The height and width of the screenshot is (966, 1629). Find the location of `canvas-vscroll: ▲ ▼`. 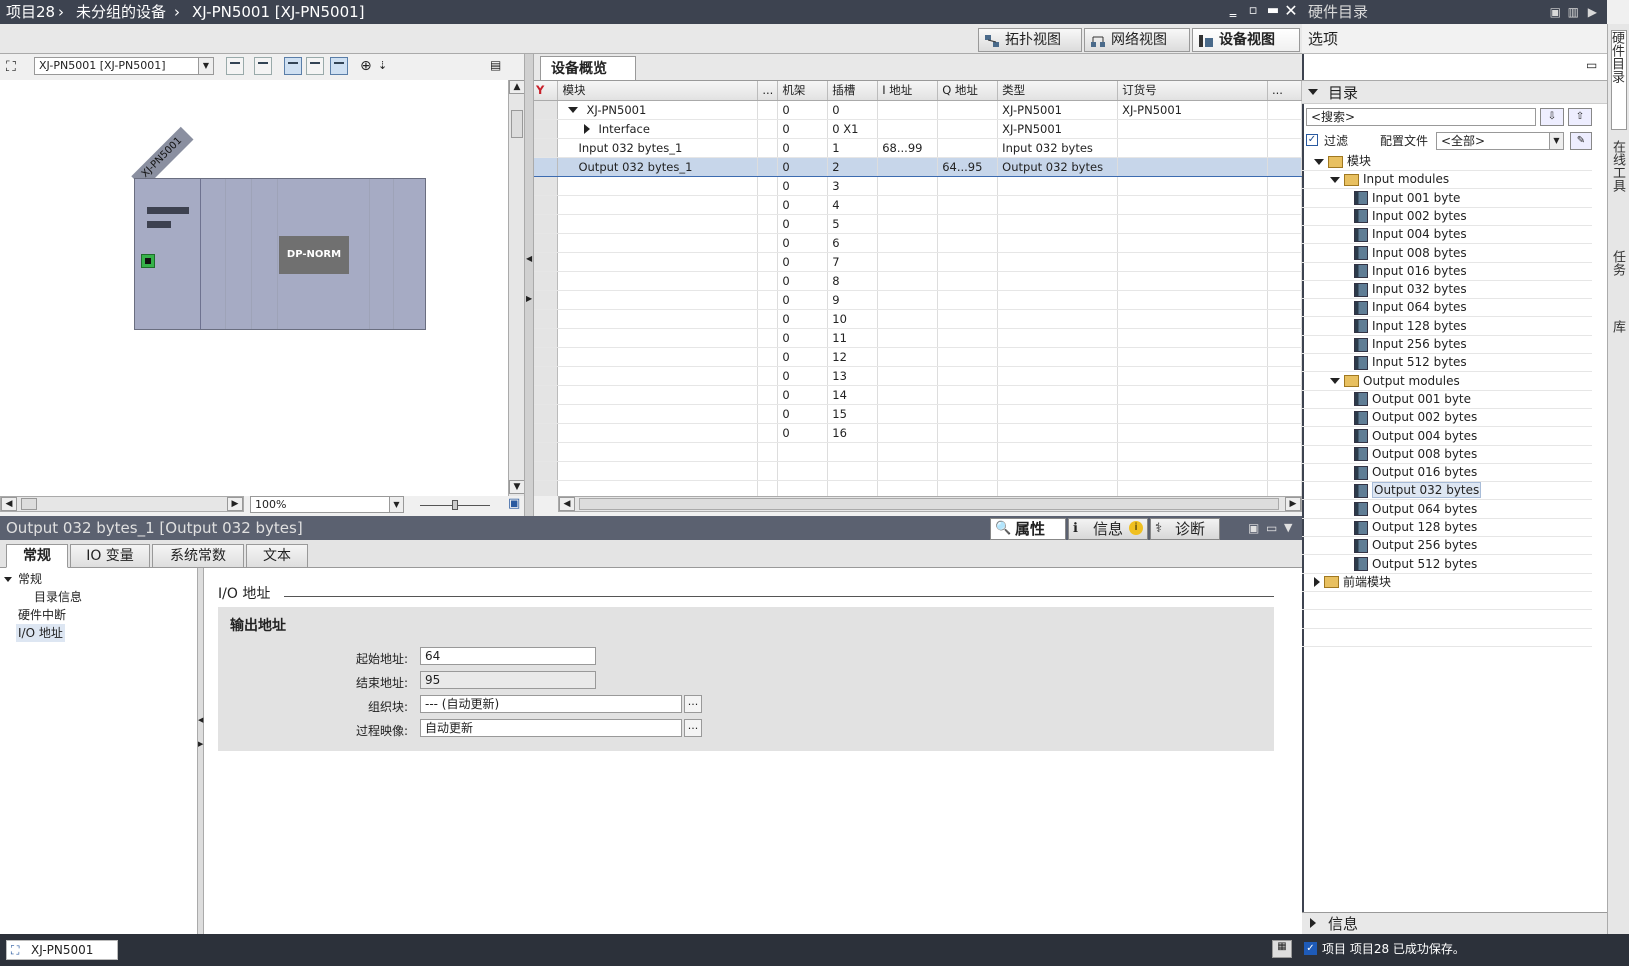

canvas-vscroll: ▲ ▼ is located at coordinates (516, 288).